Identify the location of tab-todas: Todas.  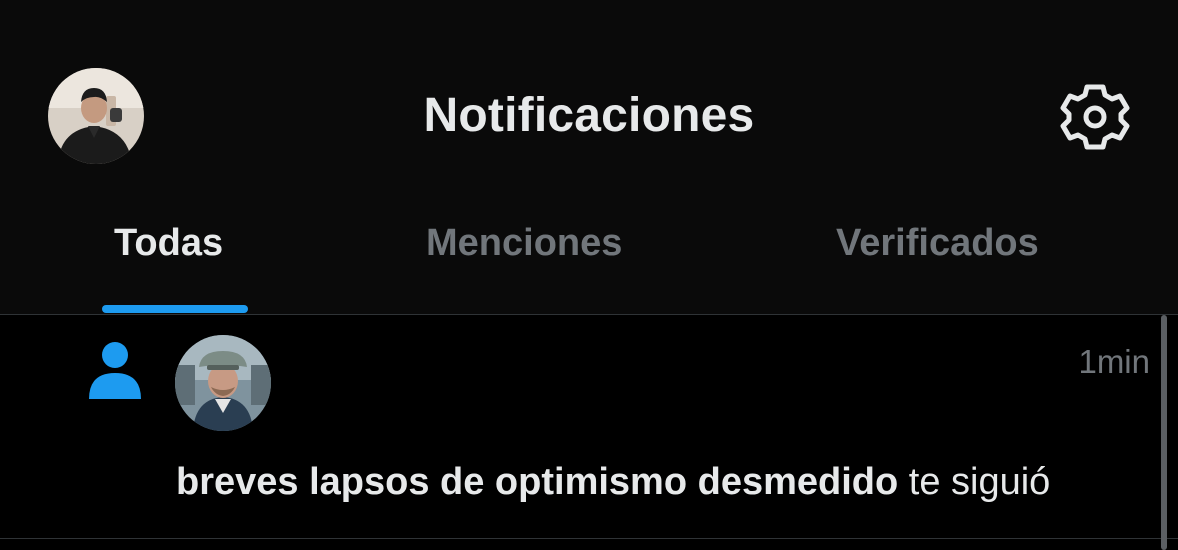
(168, 243).